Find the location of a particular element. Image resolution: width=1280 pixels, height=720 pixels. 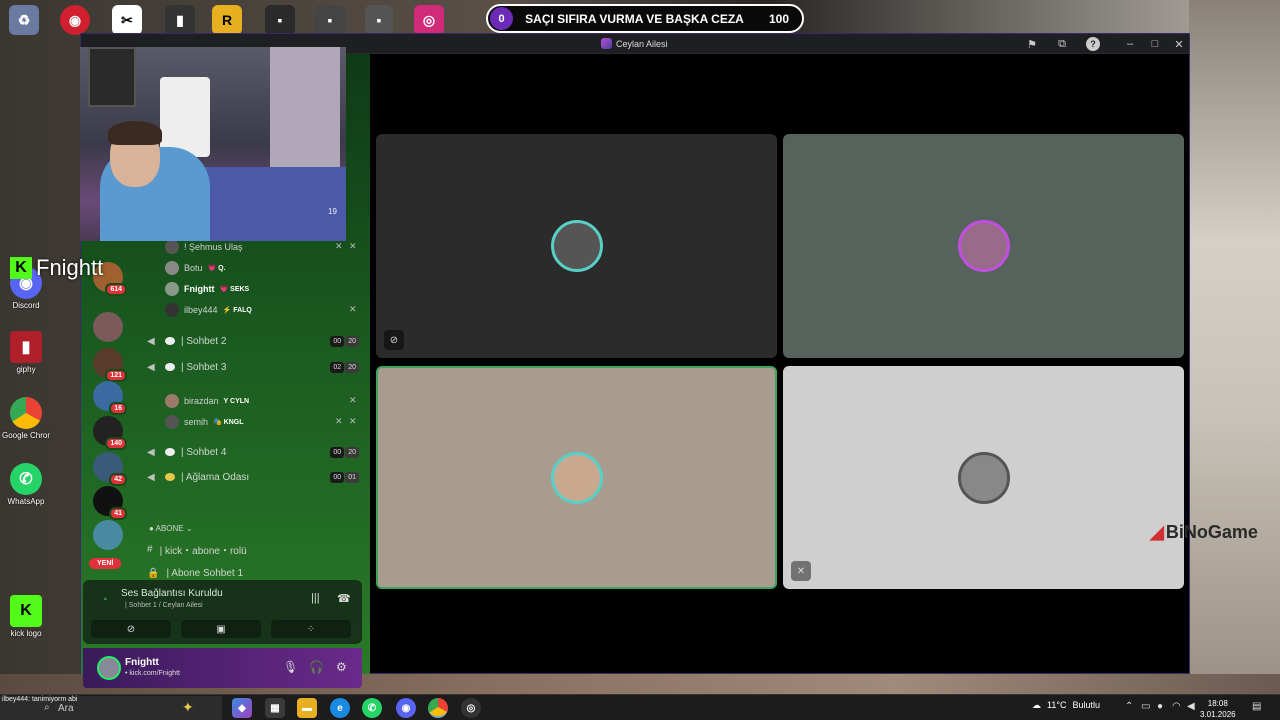

app-icon-thumb-3: ▪ is located at coordinates (379, 20).